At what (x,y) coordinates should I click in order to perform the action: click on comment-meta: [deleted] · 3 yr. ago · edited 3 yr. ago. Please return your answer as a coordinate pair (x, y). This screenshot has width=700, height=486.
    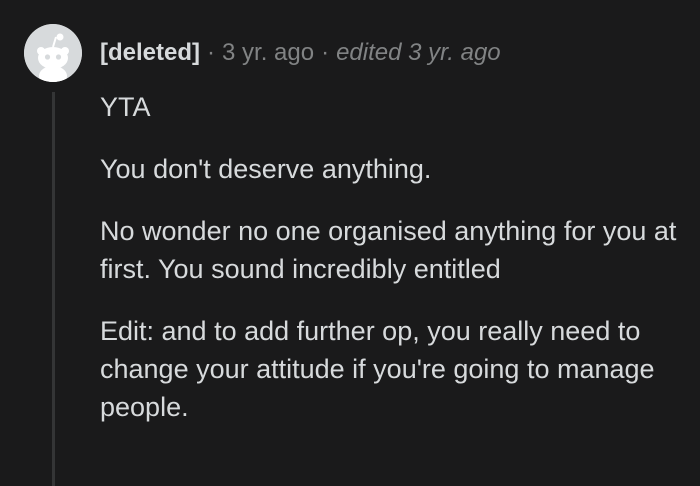
    Looking at the image, I should click on (300, 53).